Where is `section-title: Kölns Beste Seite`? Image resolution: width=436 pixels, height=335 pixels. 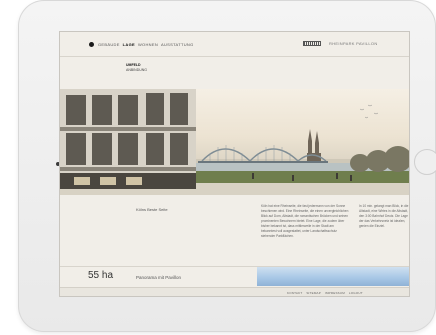
section-title: Kölns Beste Seite is located at coordinates (152, 209).